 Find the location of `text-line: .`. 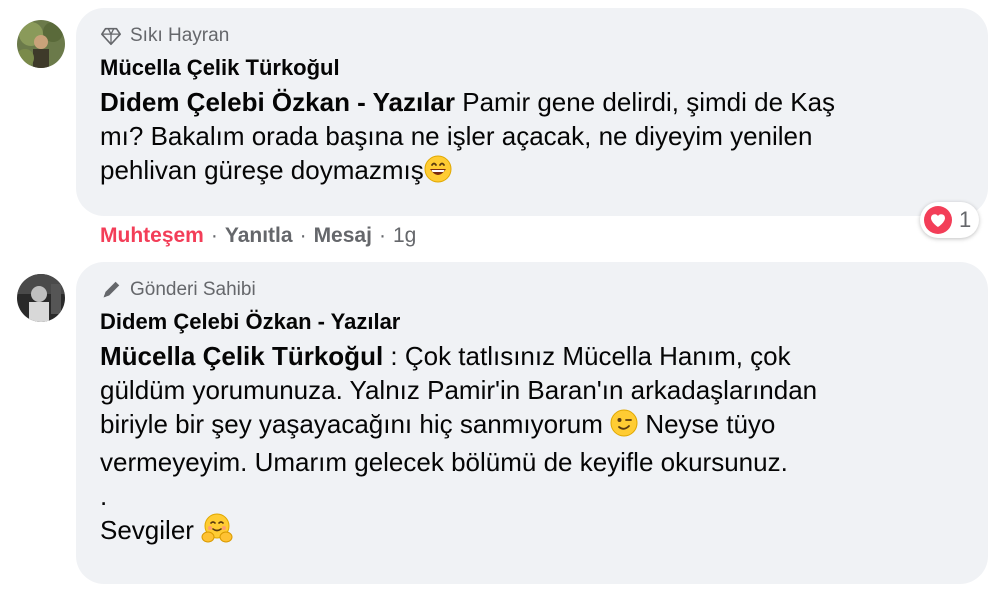

text-line: . is located at coordinates (104, 496).